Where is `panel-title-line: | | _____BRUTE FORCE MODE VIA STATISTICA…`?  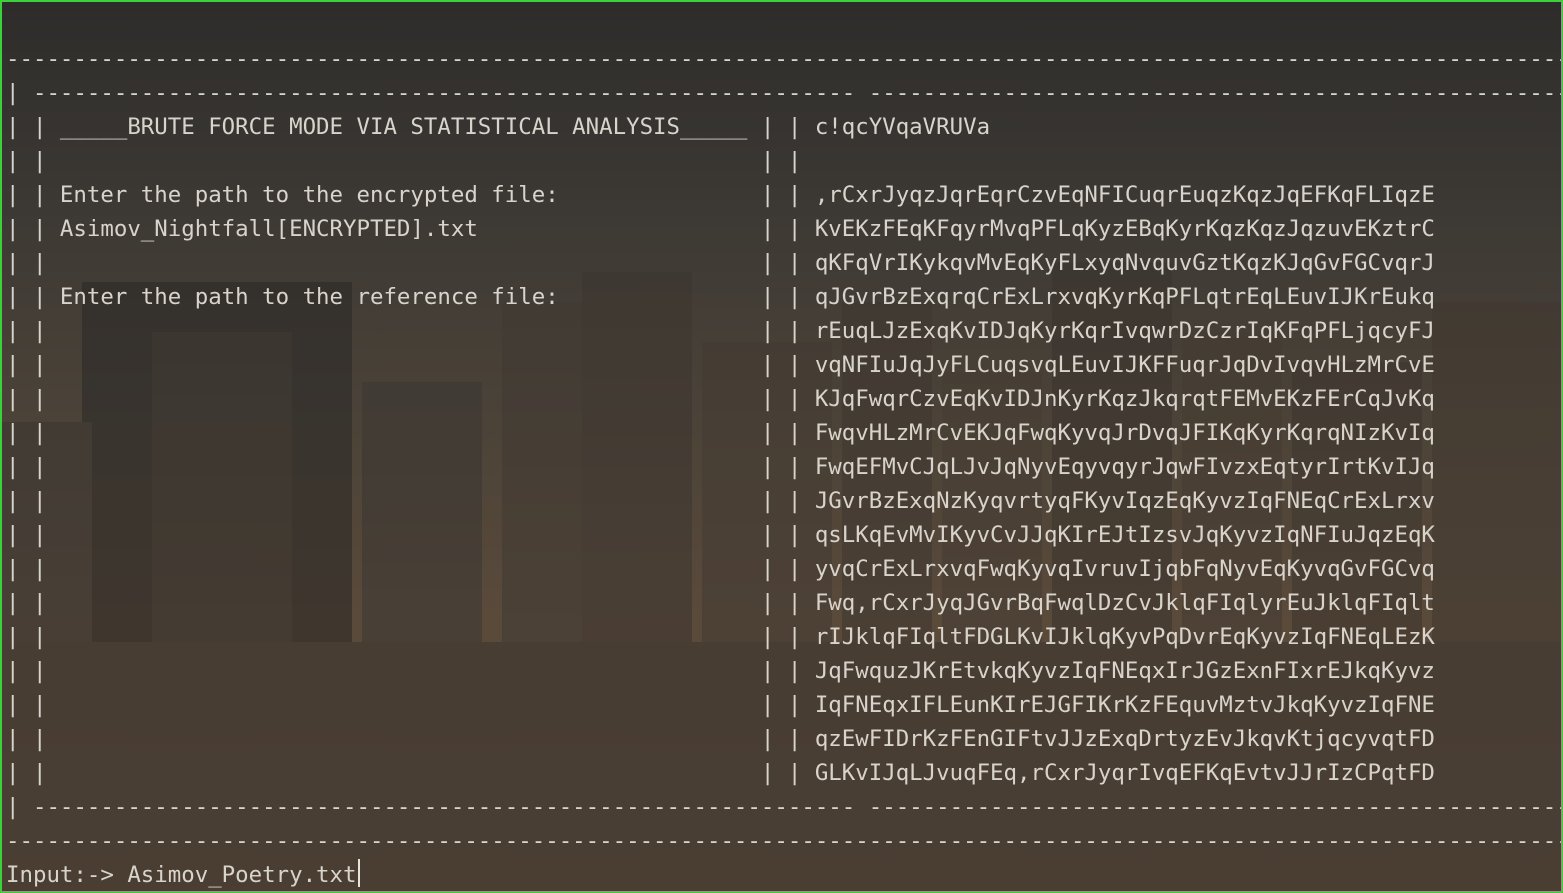
panel-title-line: | | _____BRUTE FORCE MODE VIA STATISTICA… is located at coordinates (784, 127).